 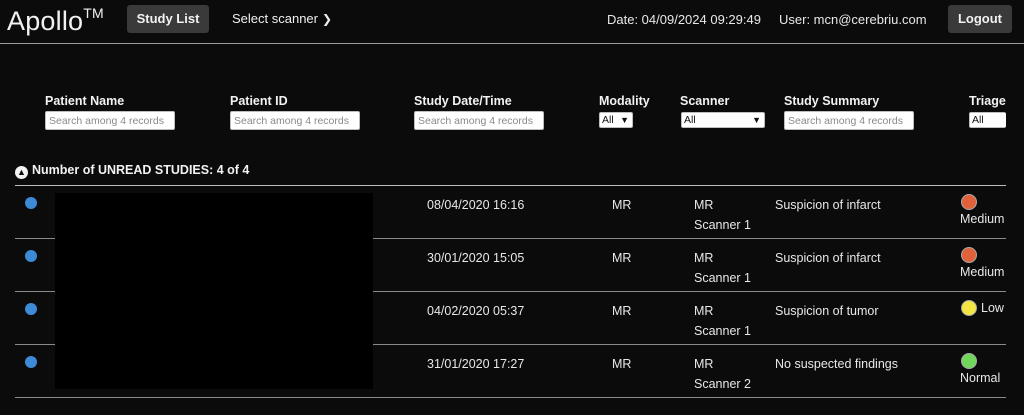 I want to click on column-header-patient-id: Patient ID, so click(x=259, y=101).